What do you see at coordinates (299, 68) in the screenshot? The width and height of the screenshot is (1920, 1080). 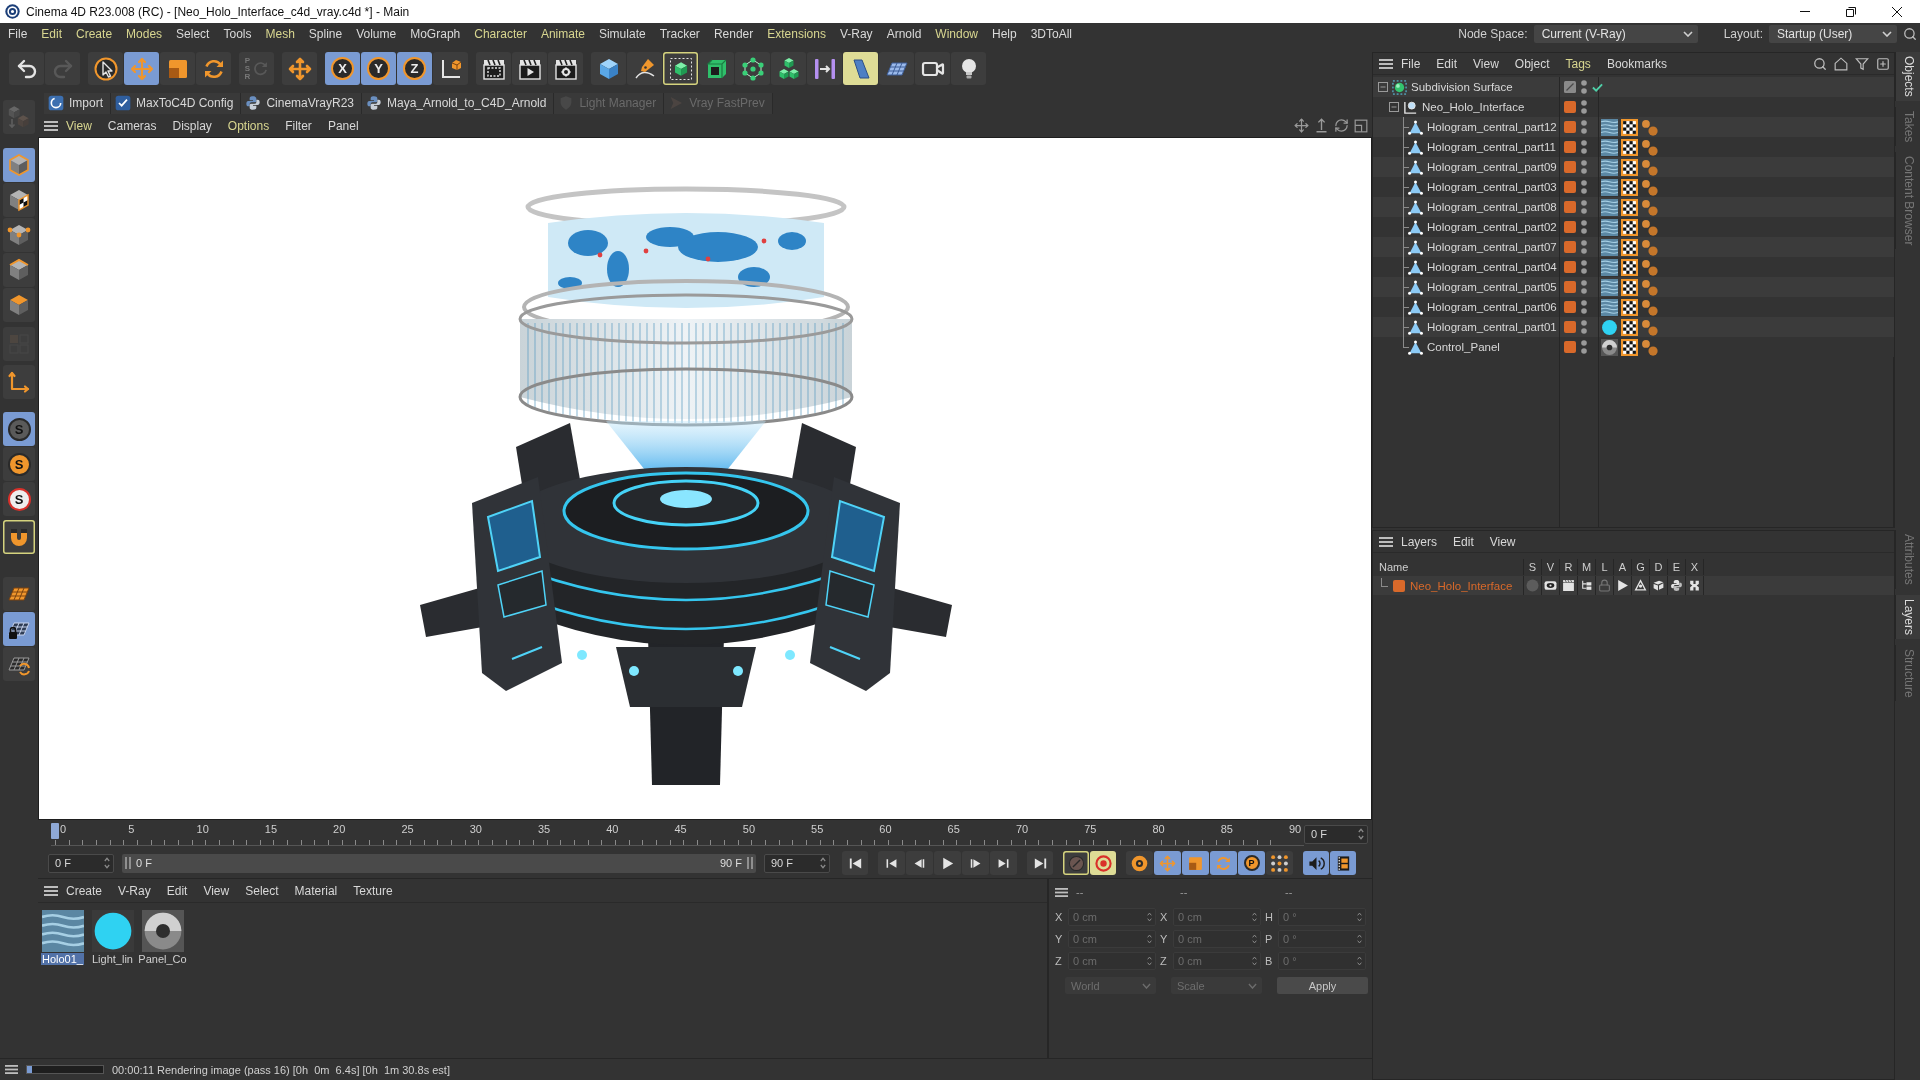 I see `axis-move-button` at bounding box center [299, 68].